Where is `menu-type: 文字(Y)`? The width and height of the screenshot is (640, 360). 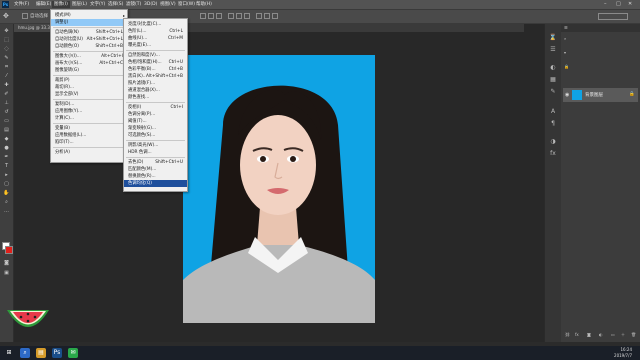
menu-type: 文字(Y) is located at coordinates (97, 4).